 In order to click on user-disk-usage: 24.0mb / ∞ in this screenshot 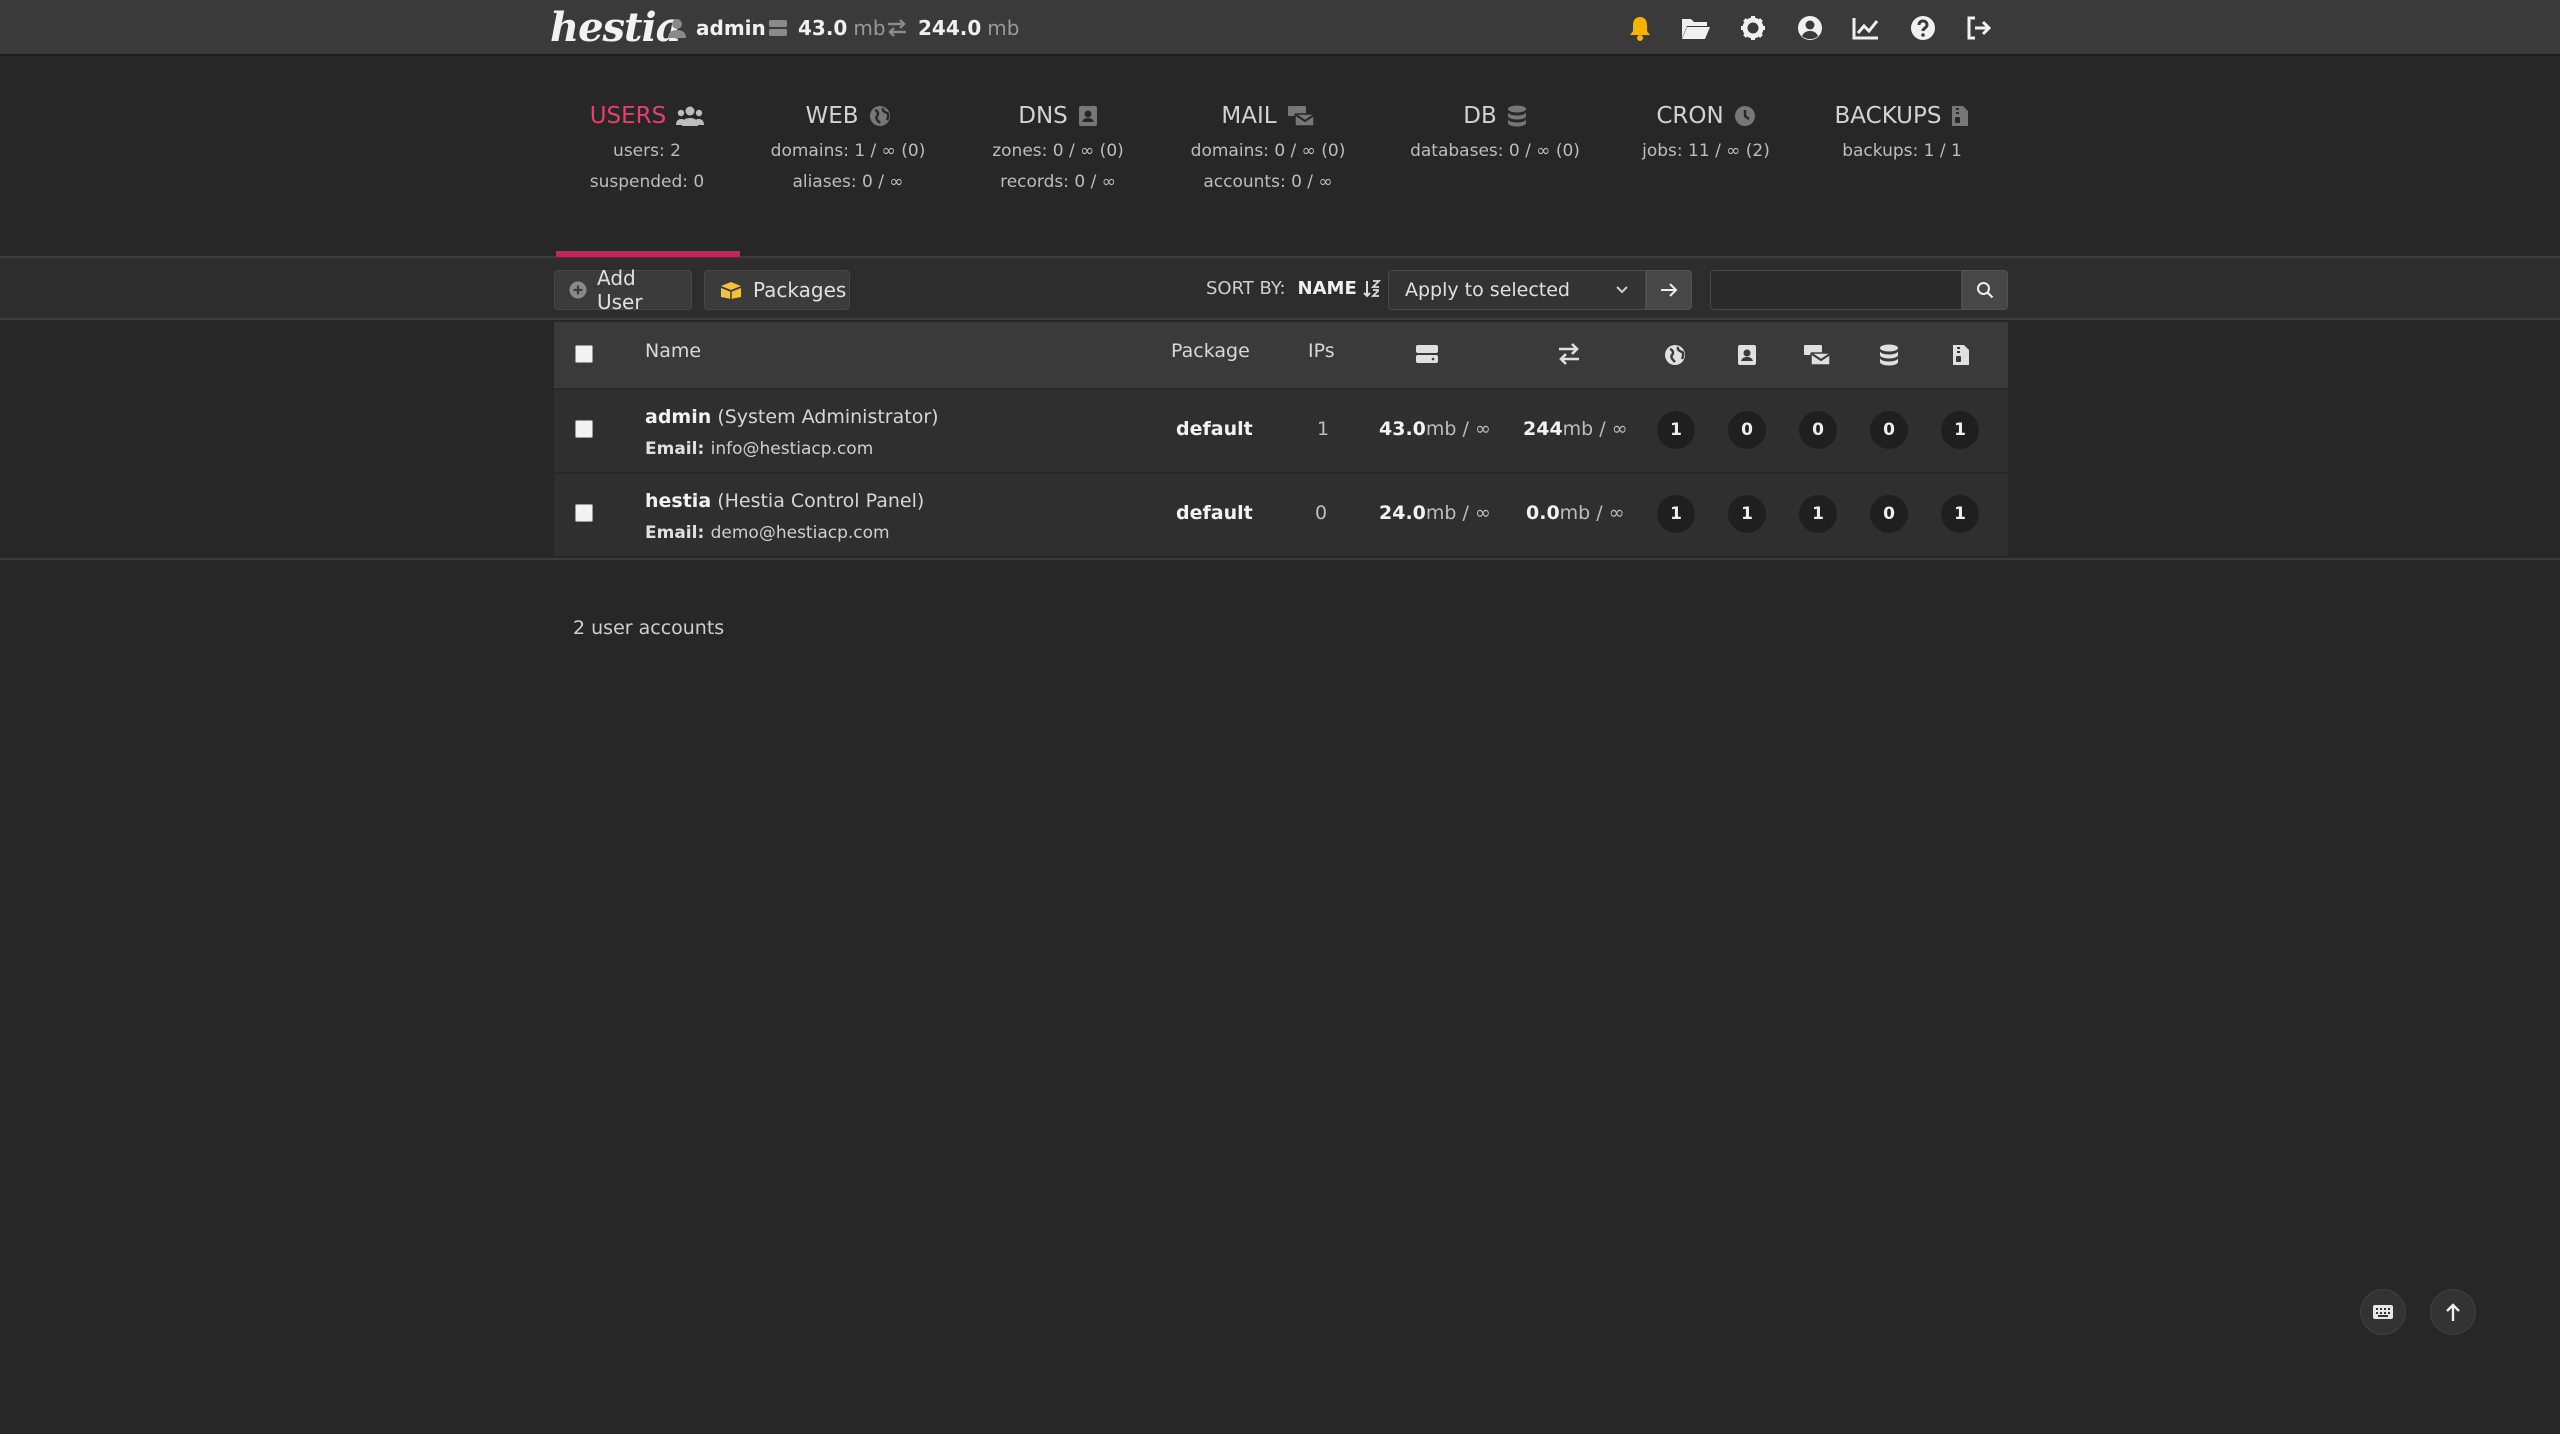, I will do `click(1435, 513)`.